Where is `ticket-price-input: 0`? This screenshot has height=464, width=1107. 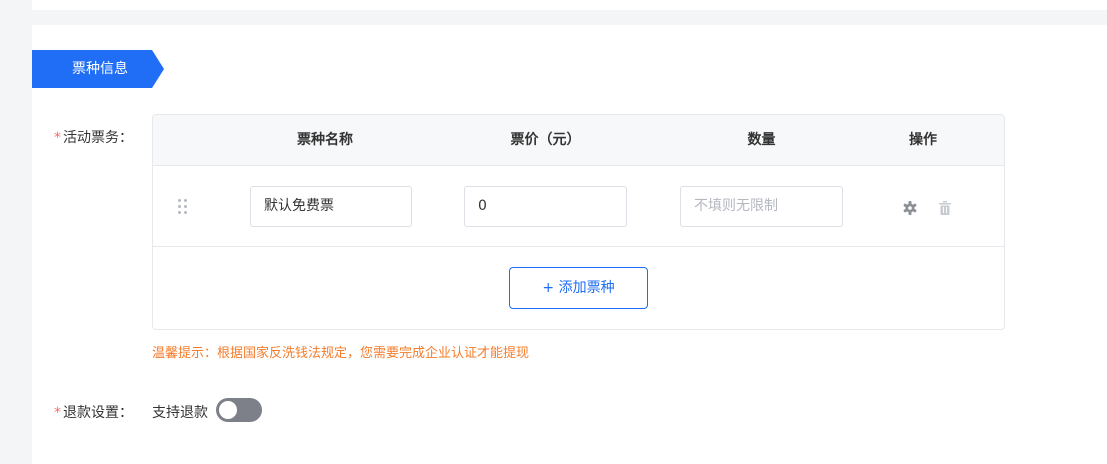 ticket-price-input: 0 is located at coordinates (545, 206).